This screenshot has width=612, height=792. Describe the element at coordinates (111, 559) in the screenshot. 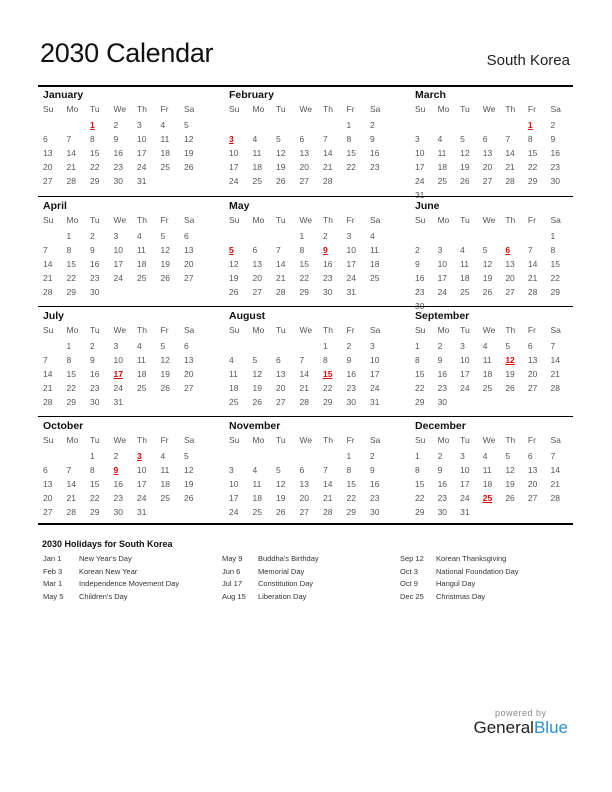

I see `holiday-item: Jan 1 New Year's Day` at that location.